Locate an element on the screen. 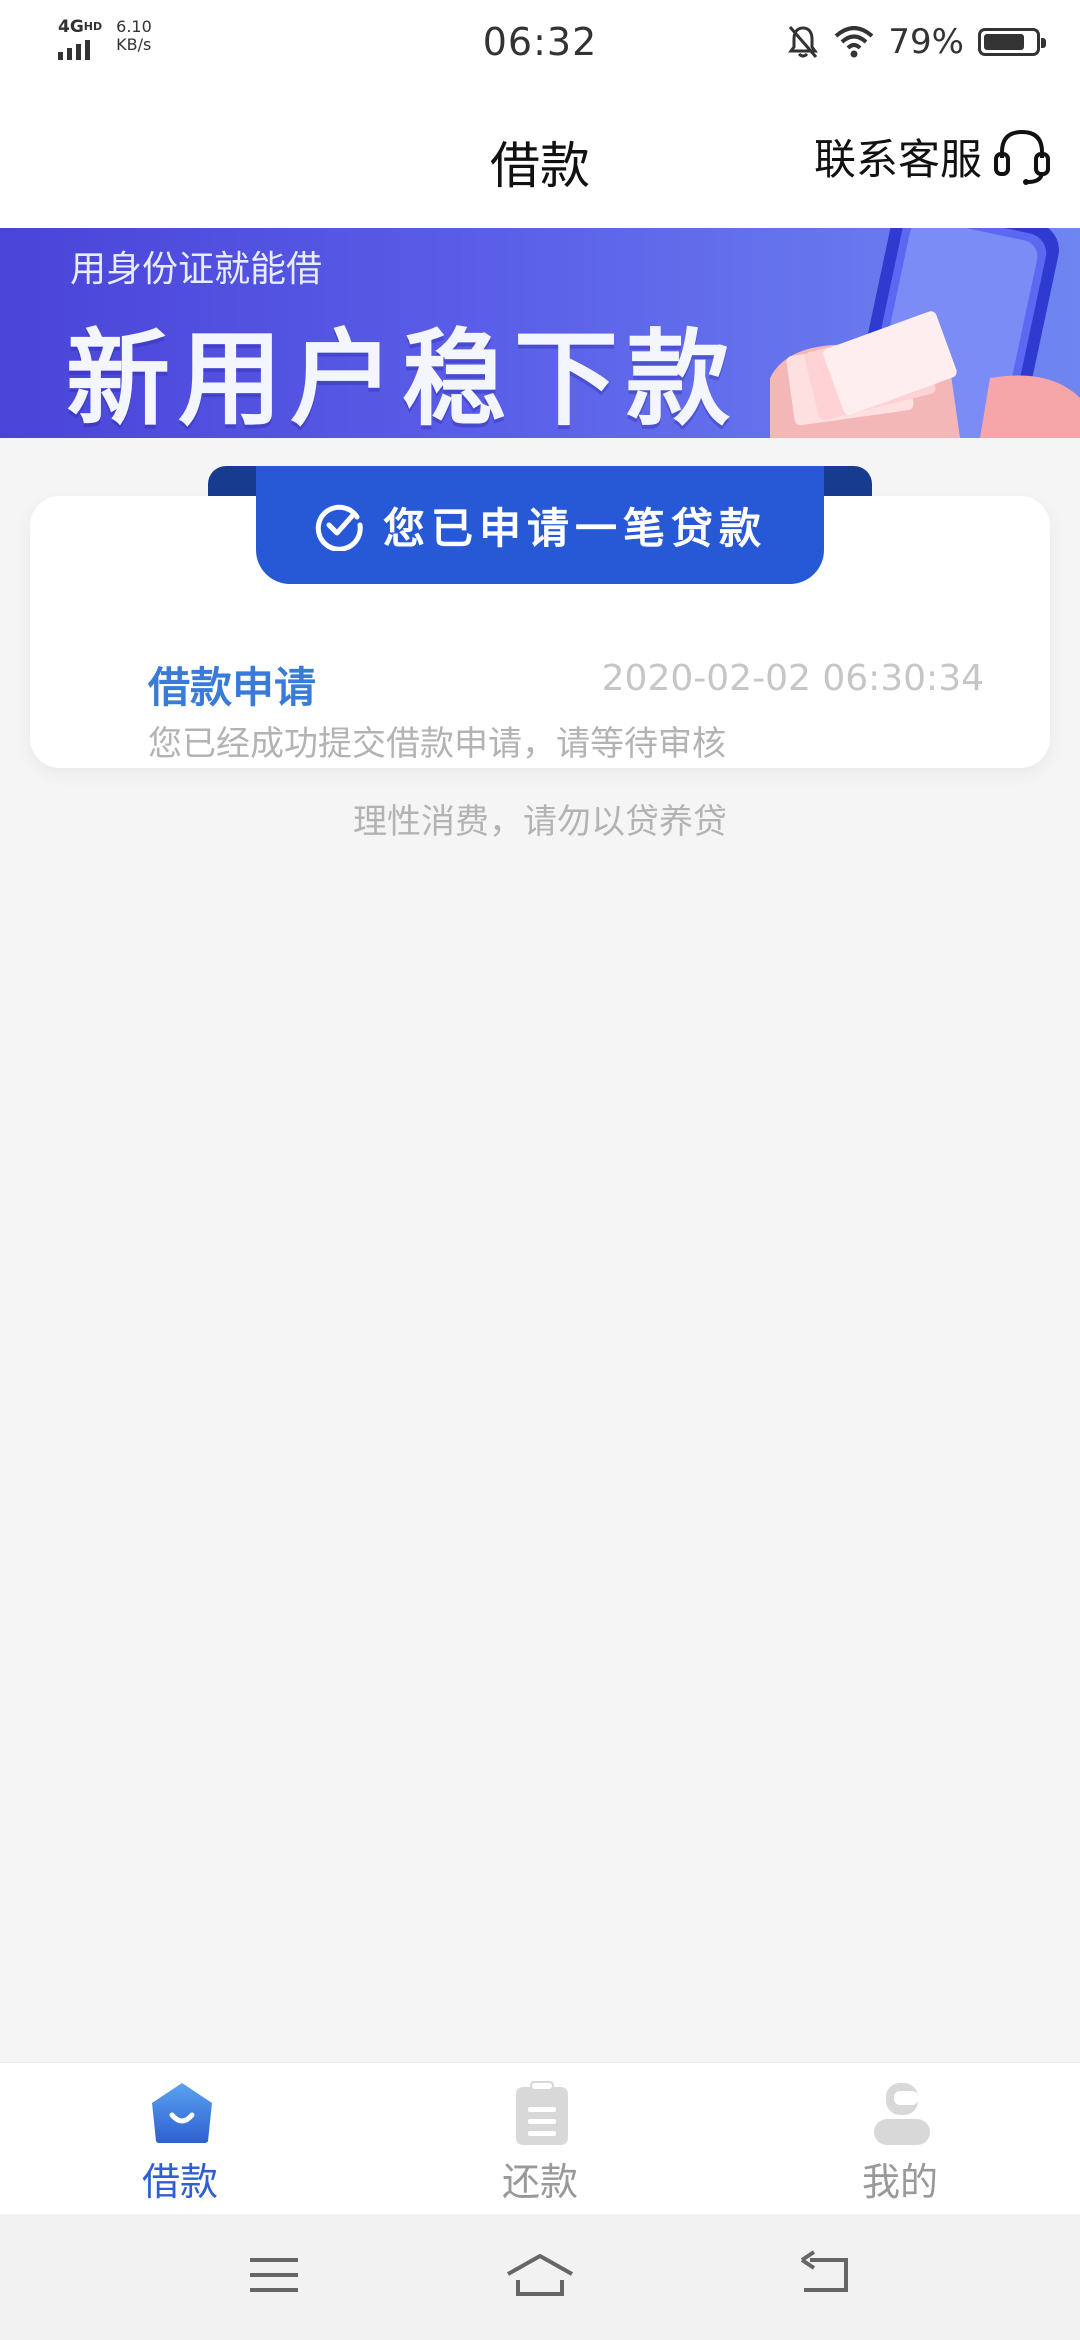 This screenshot has width=1080, height=2340. application-description: 您已经成功提交借款申请，请等待审核 is located at coordinates (437, 744).